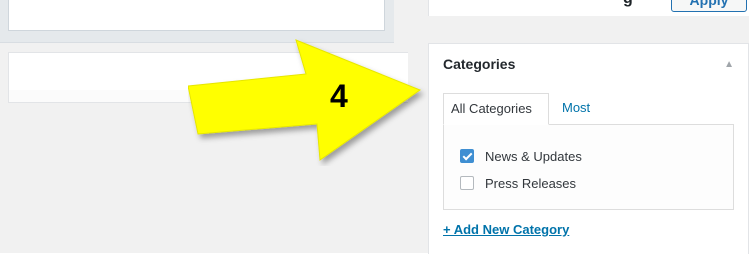  I want to click on content-editor, so click(196, 15).